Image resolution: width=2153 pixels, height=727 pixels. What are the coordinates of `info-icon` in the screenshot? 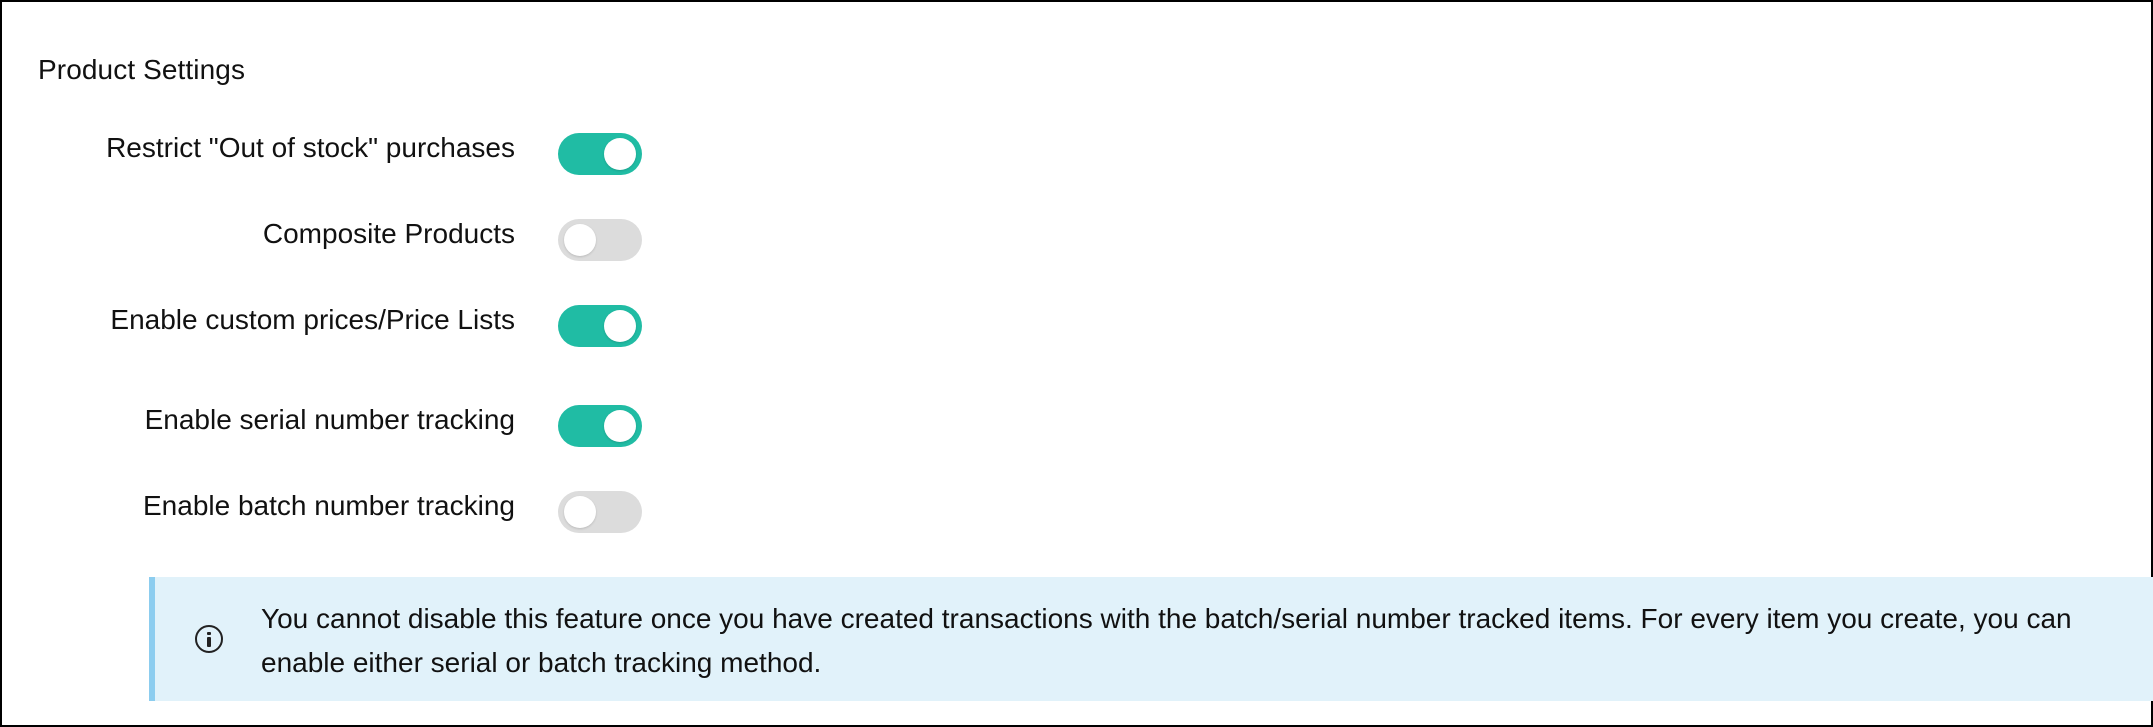 It's located at (209, 639).